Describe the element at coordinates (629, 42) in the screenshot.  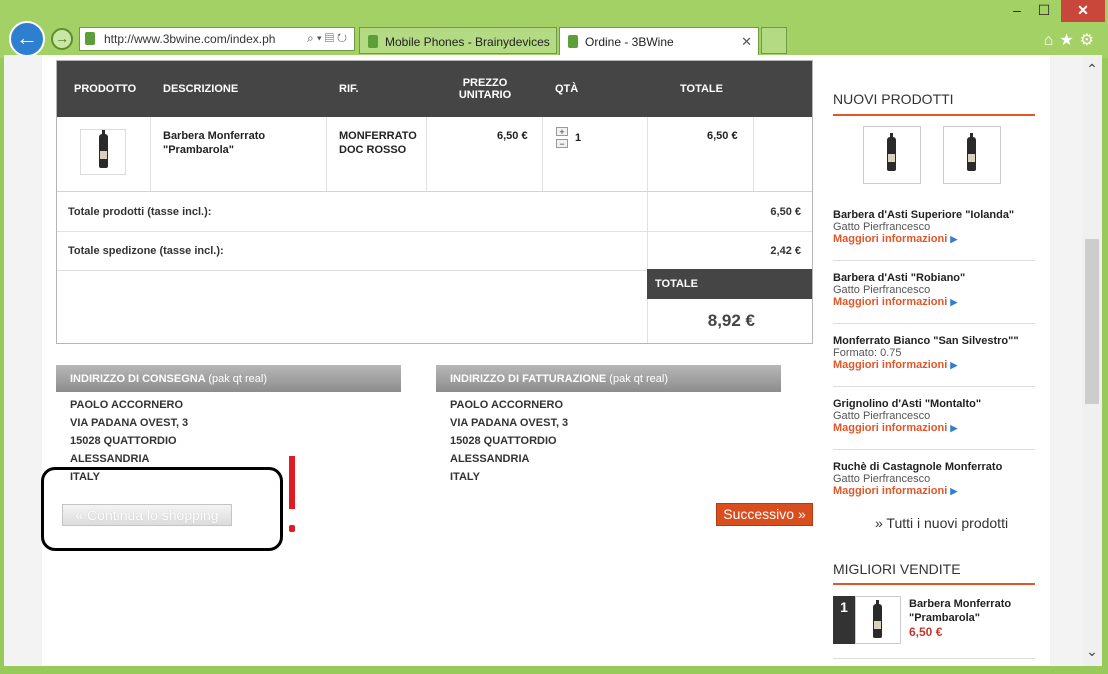
I see `tab-label: Ordine - 3BWine` at that location.